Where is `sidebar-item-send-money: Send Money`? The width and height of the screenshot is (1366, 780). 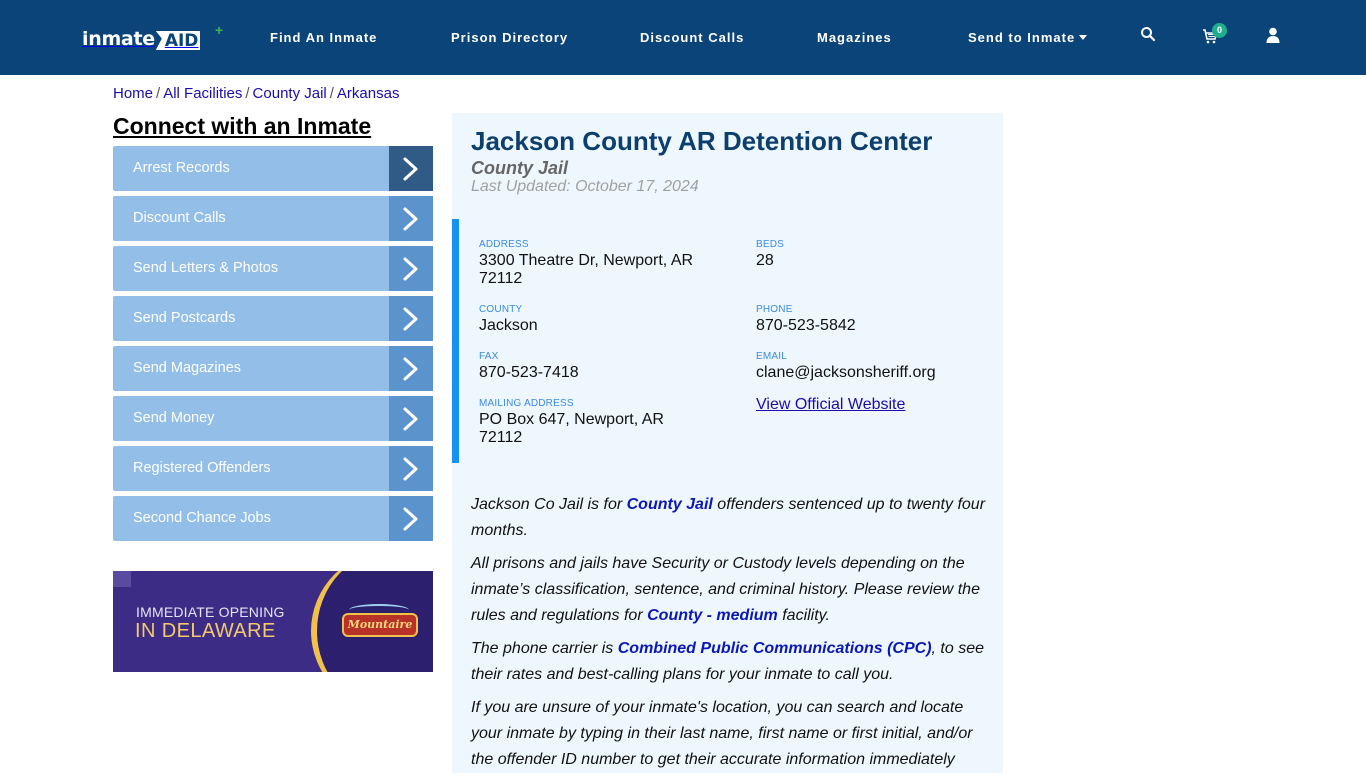 sidebar-item-send-money: Send Money is located at coordinates (273, 418).